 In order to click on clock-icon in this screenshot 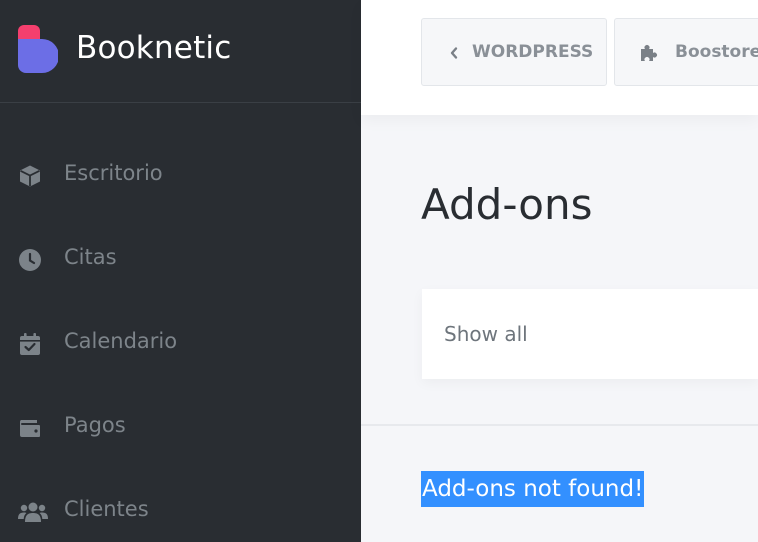, I will do `click(30, 260)`.